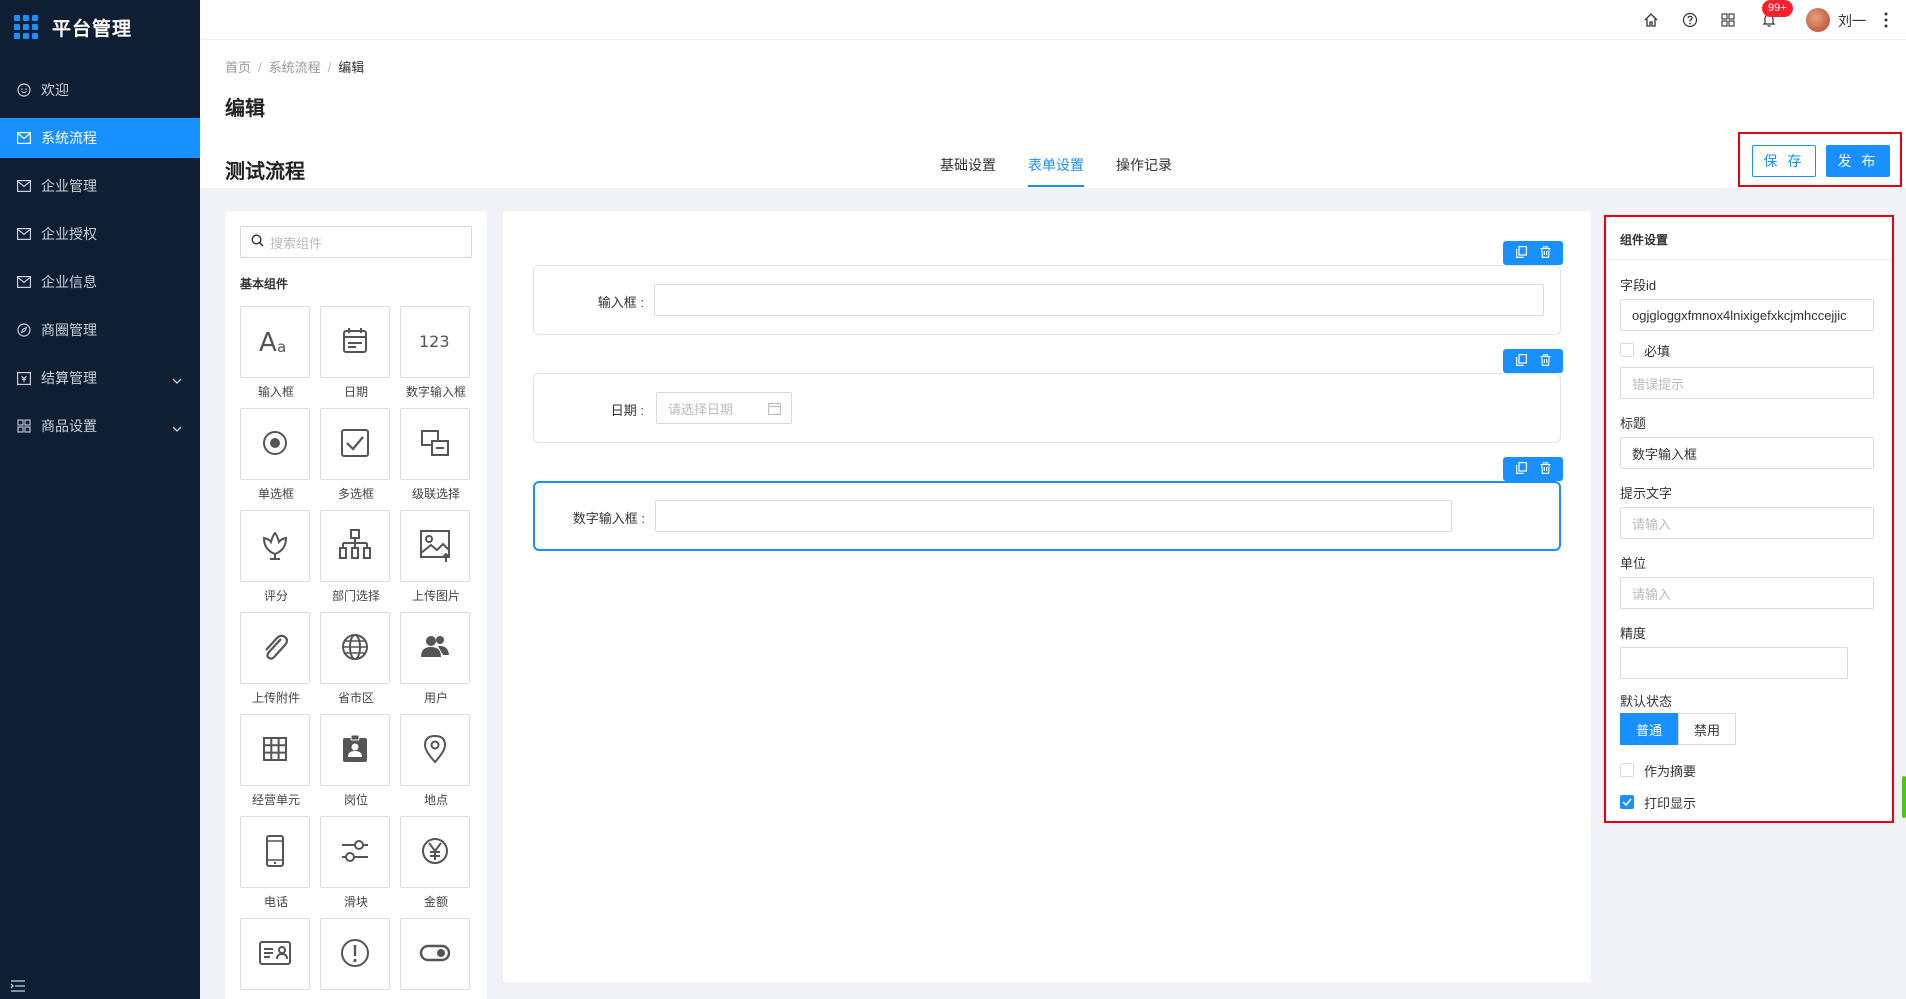 The image size is (1906, 999). What do you see at coordinates (434, 341) in the screenshot?
I see `svg-text: 123` at bounding box center [434, 341].